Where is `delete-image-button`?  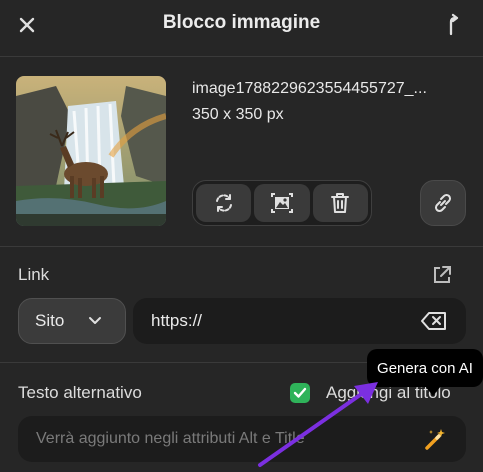
delete-image-button is located at coordinates (340, 203).